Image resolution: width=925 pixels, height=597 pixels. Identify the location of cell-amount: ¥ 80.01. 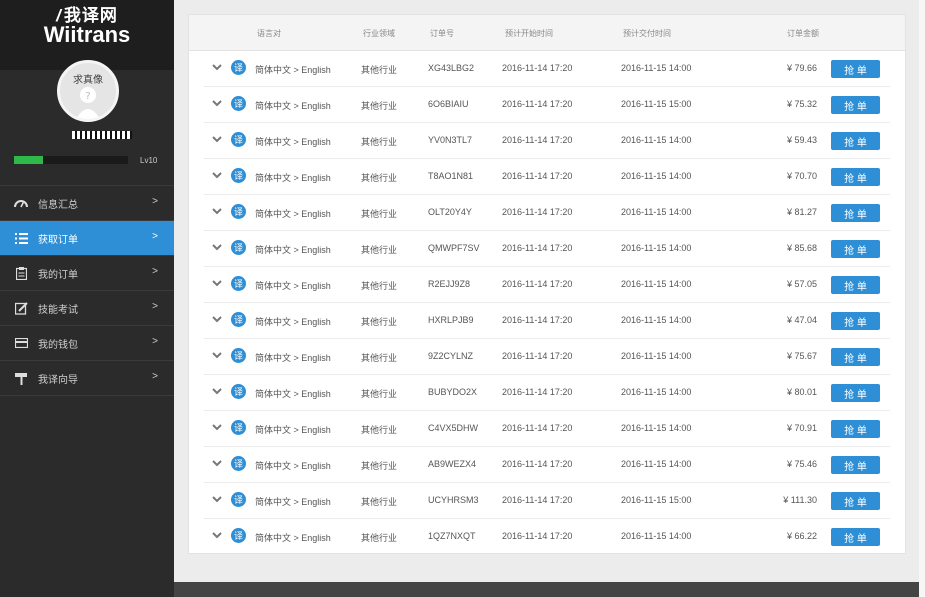
(801, 392).